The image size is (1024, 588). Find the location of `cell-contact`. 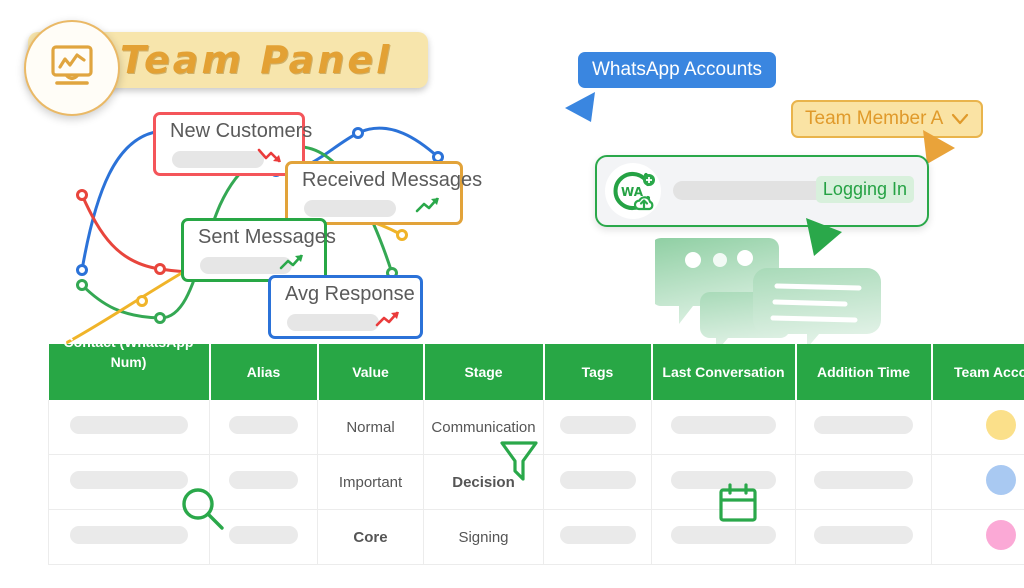

cell-contact is located at coordinates (129, 427).